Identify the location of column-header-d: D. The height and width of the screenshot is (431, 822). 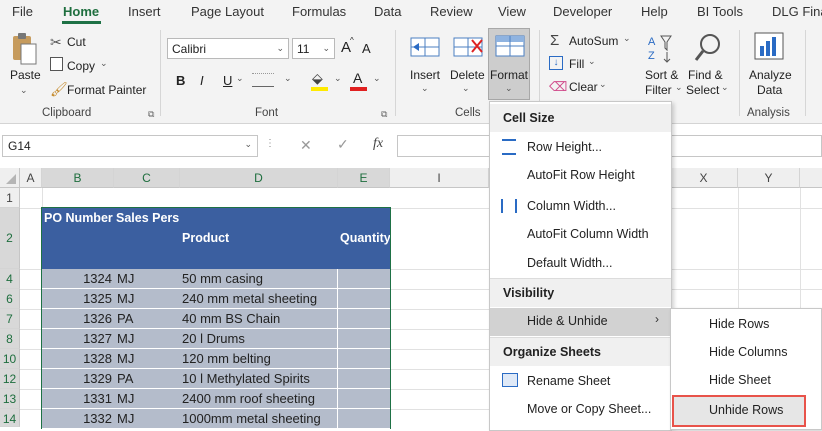
(259, 178).